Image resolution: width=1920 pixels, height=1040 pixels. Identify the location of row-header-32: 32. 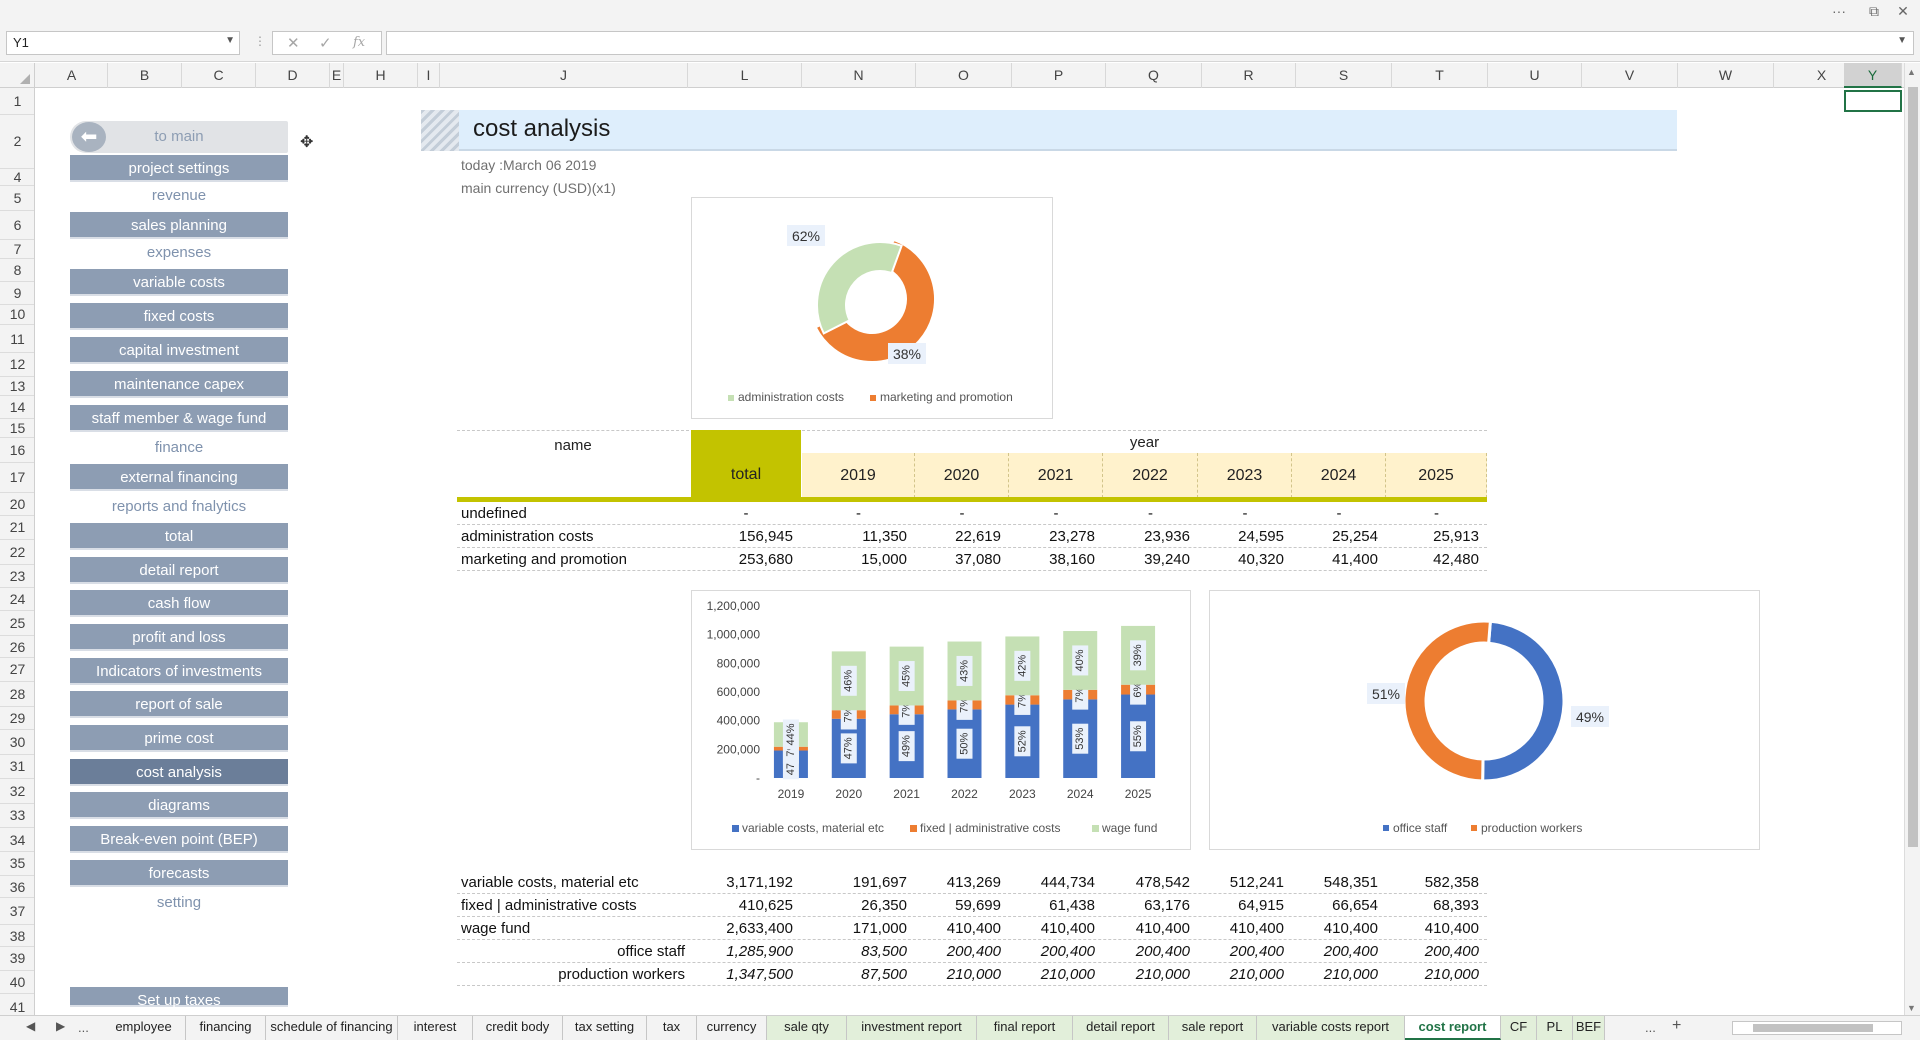
(17, 791).